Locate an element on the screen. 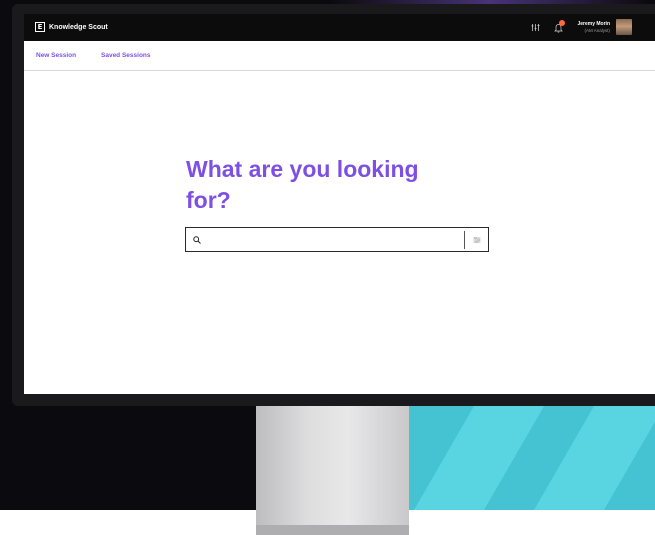  settings-icon is located at coordinates (477, 240).